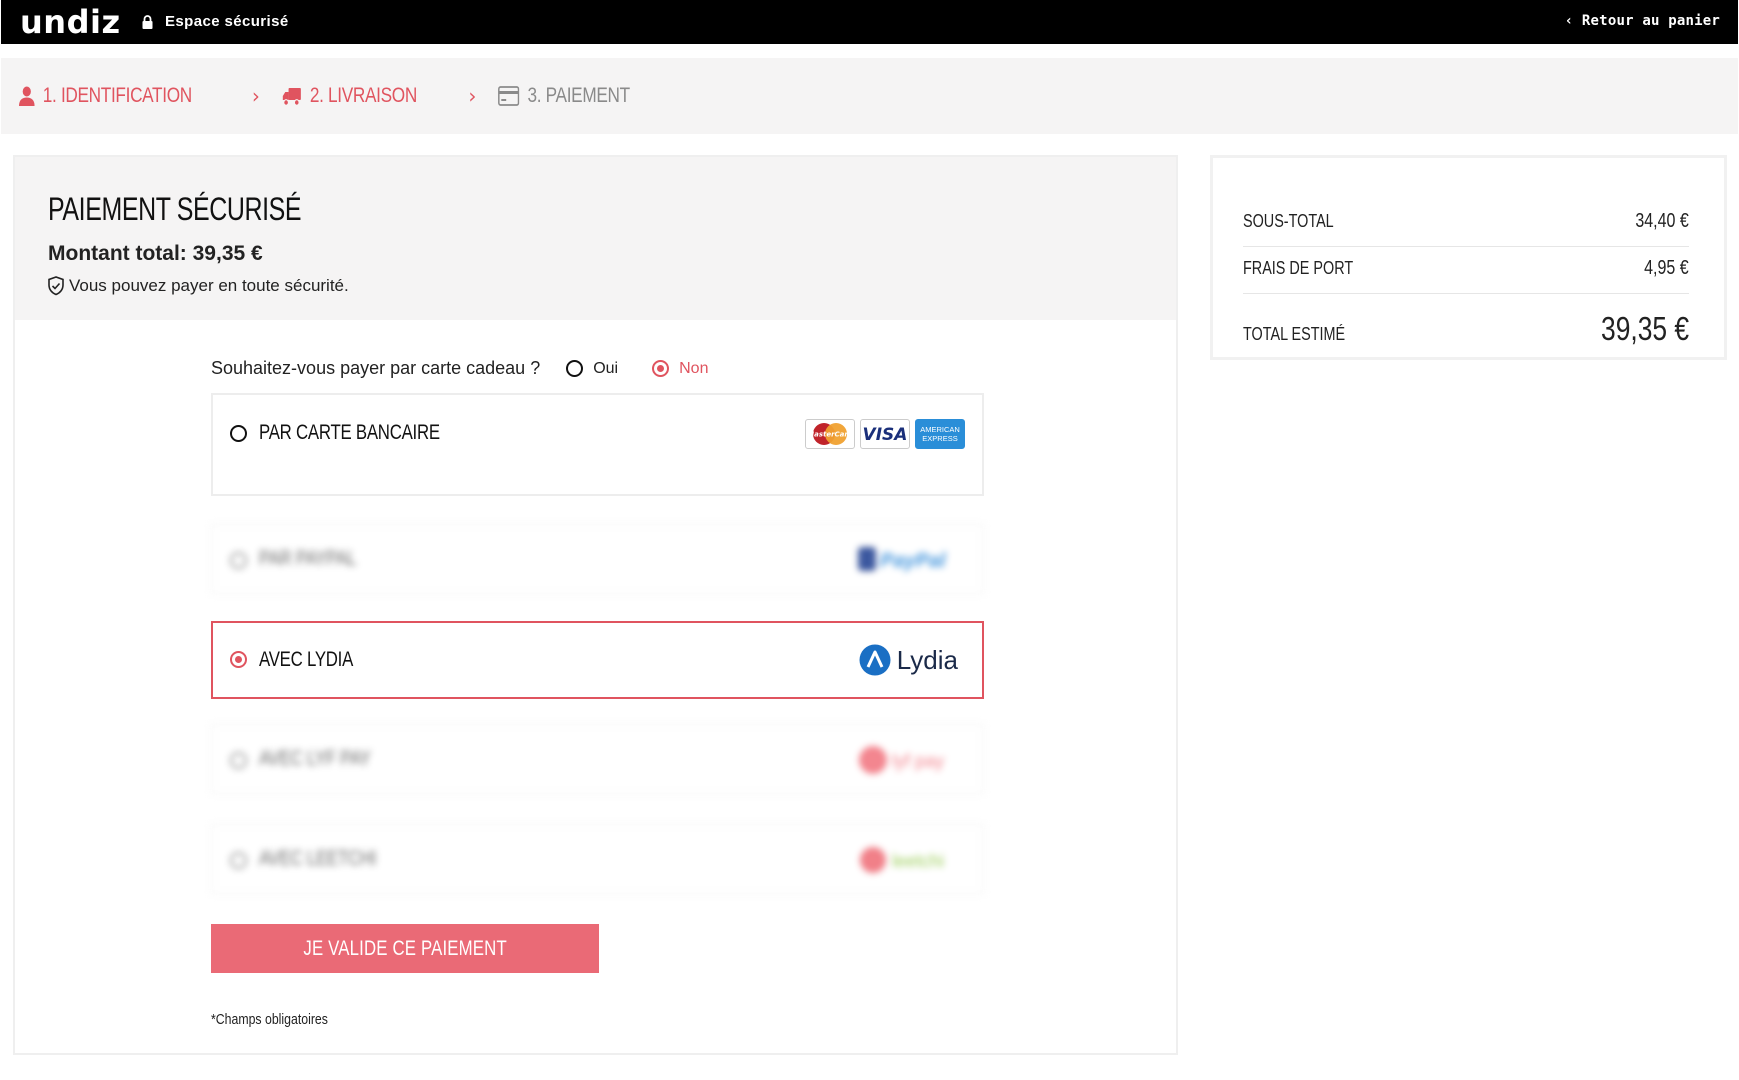 This screenshot has height=1080, width=1739. What do you see at coordinates (940, 429) in the screenshot?
I see `svg-text: AMERICAN` at bounding box center [940, 429].